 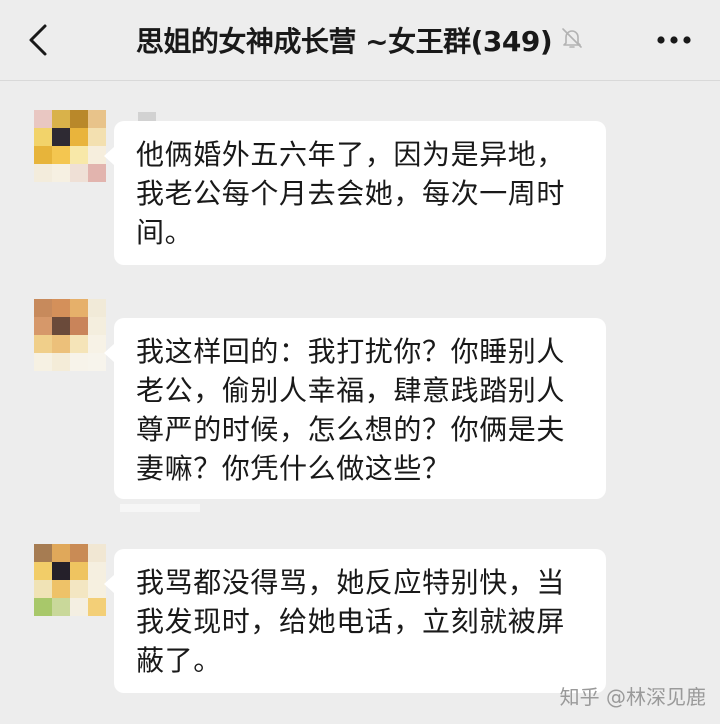 I want to click on chevron-left-icon, so click(x=38, y=40).